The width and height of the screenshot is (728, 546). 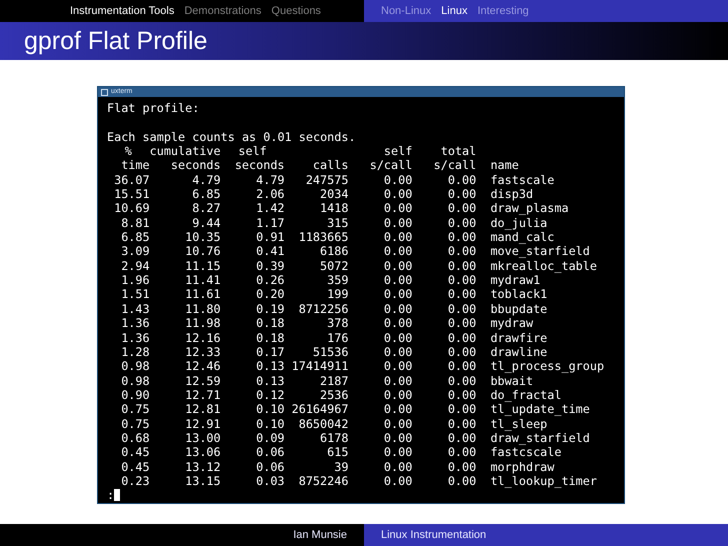 I want to click on section-link: Demonstrations, so click(x=223, y=11).